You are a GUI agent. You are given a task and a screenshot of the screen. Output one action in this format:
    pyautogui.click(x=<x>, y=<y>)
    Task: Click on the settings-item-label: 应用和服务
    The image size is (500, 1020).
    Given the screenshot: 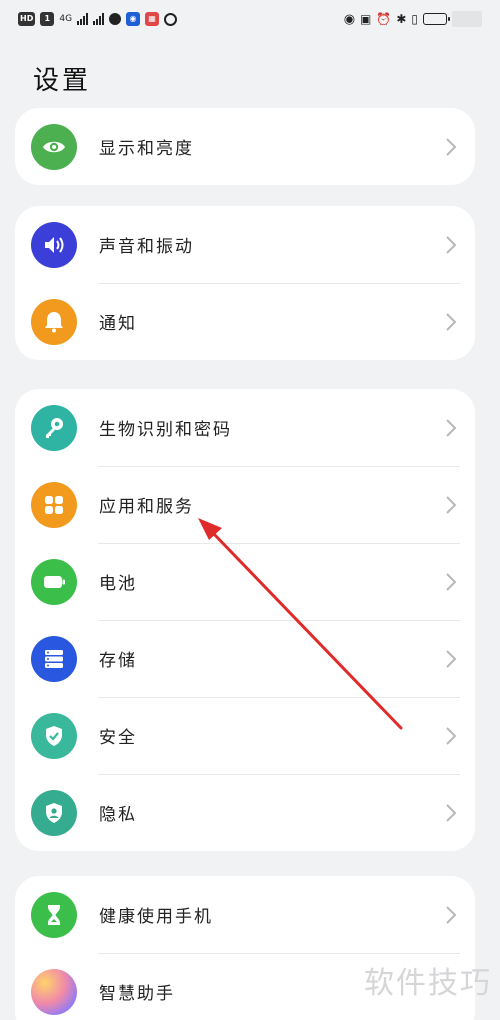 What is the action you would take?
    pyautogui.click(x=146, y=507)
    